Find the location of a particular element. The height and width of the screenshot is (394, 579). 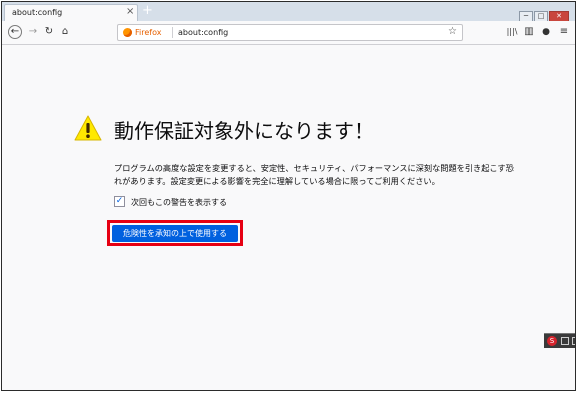

back-button: ← is located at coordinates (15, 32).